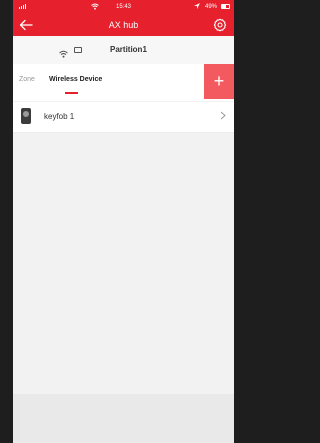 The image size is (320, 443). I want to click on chevron-right-icon, so click(223, 116).